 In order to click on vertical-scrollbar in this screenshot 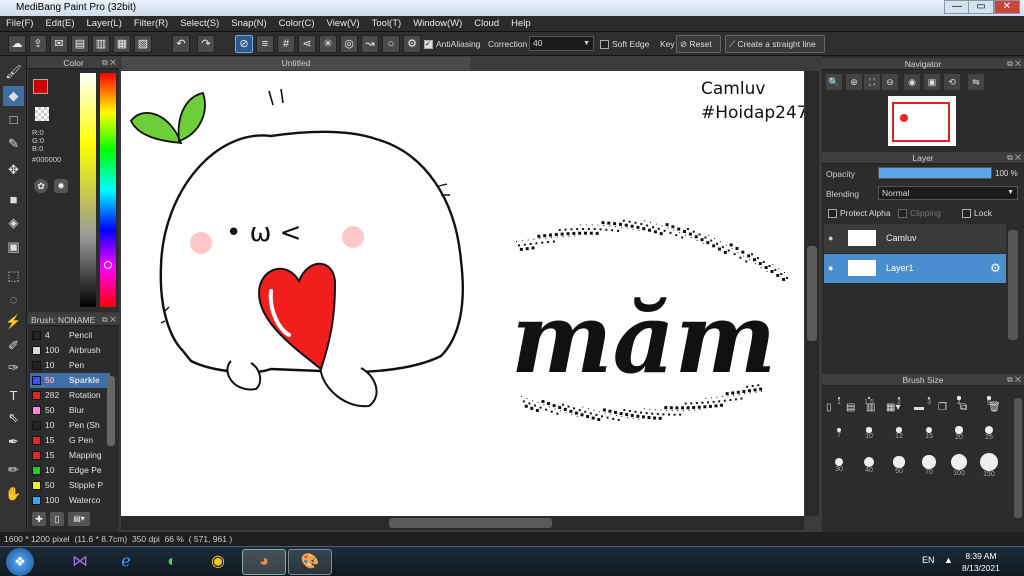, I will do `click(812, 293)`.